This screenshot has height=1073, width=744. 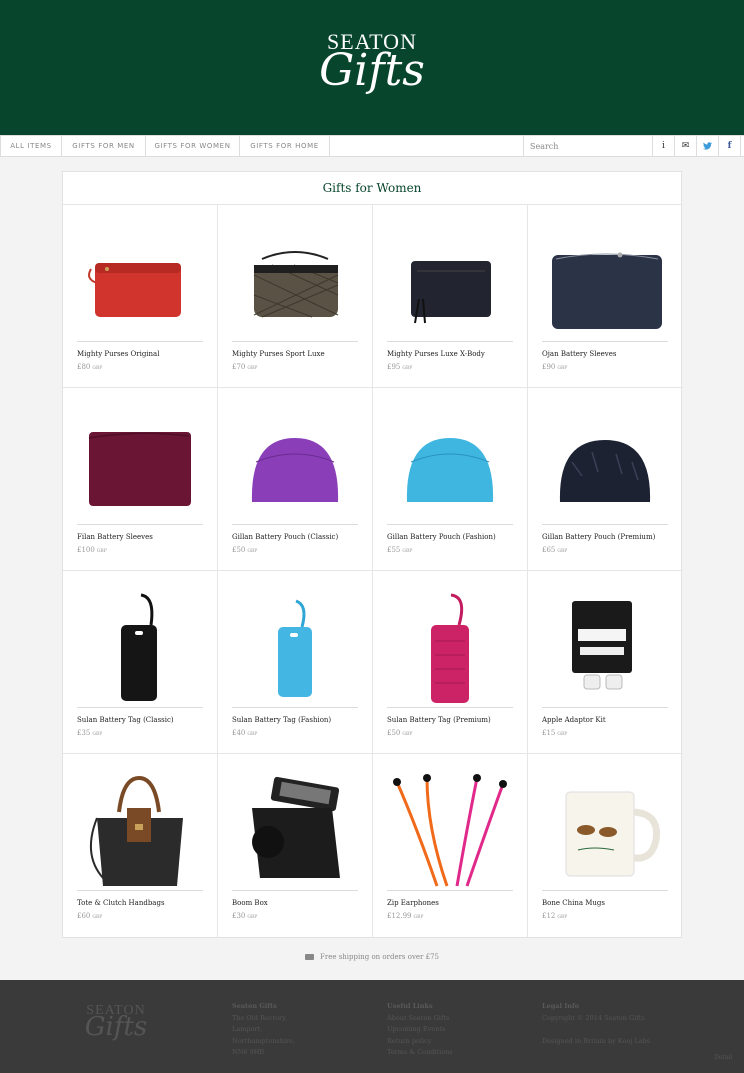 What do you see at coordinates (142, 354) in the screenshot?
I see `product-name: Mighty Purses Original` at bounding box center [142, 354].